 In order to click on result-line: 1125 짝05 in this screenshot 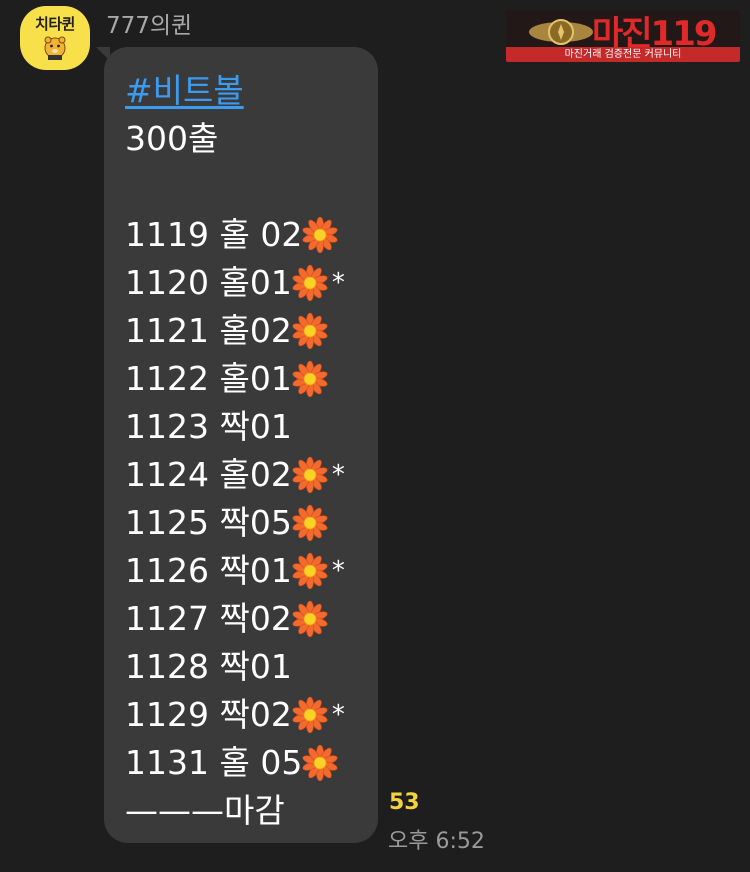, I will do `click(235, 523)`.